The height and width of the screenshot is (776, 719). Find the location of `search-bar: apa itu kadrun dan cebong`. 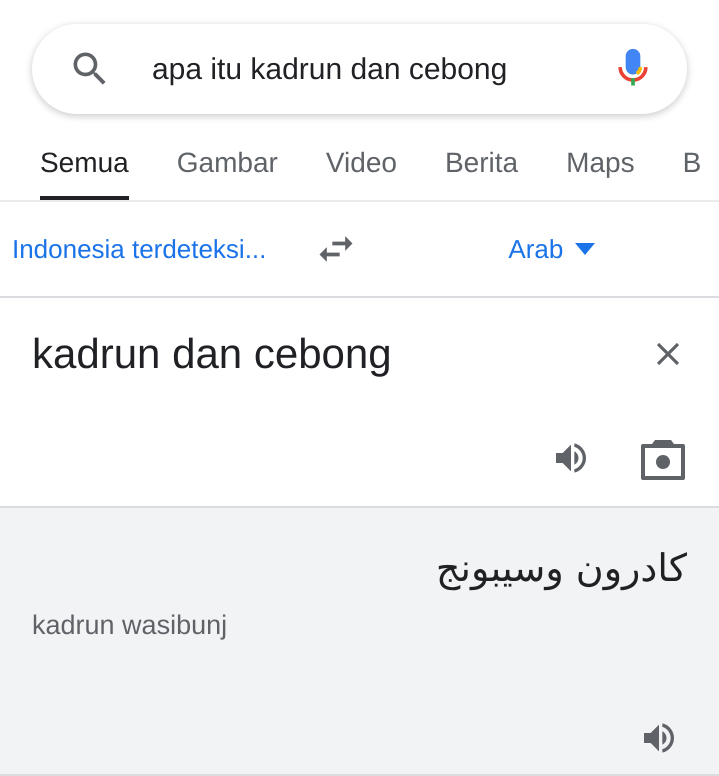

search-bar: apa itu kadrun dan cebong is located at coordinates (359, 69).